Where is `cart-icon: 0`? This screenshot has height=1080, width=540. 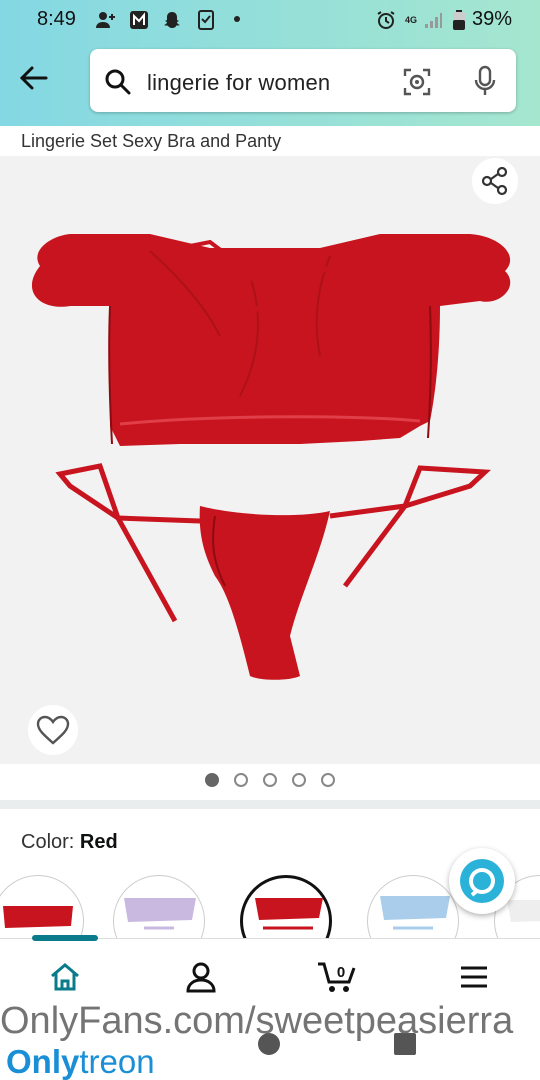
cart-icon: 0 is located at coordinates (337, 977).